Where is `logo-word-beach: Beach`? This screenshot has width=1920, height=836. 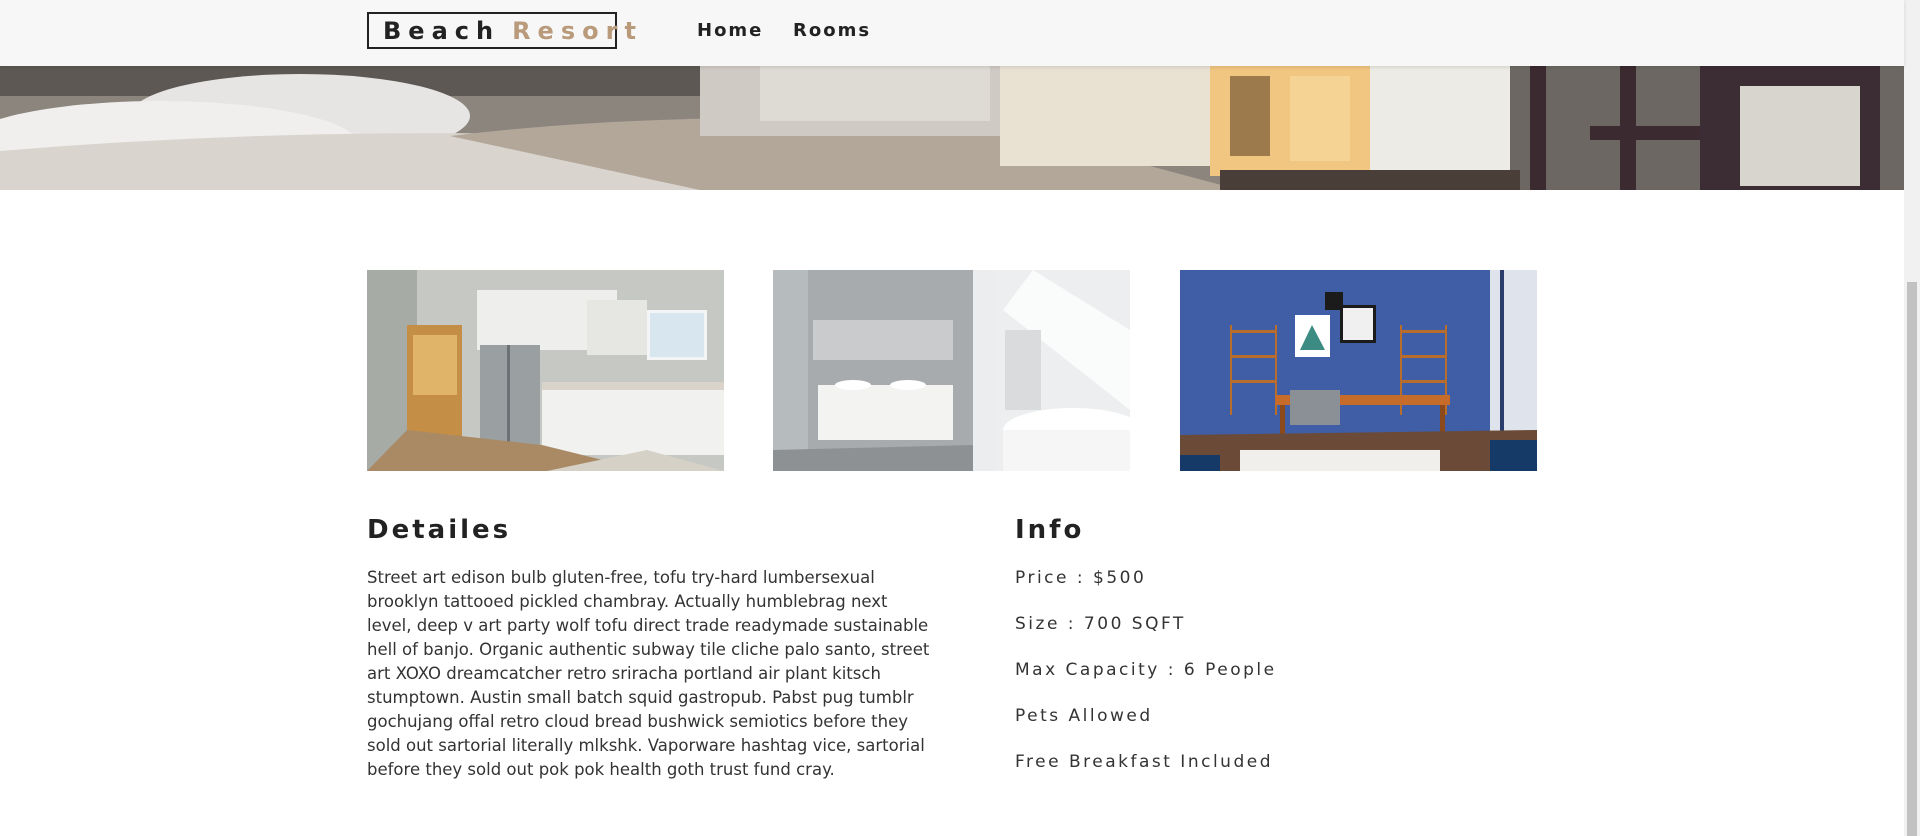 logo-word-beach: Beach is located at coordinates (442, 30).